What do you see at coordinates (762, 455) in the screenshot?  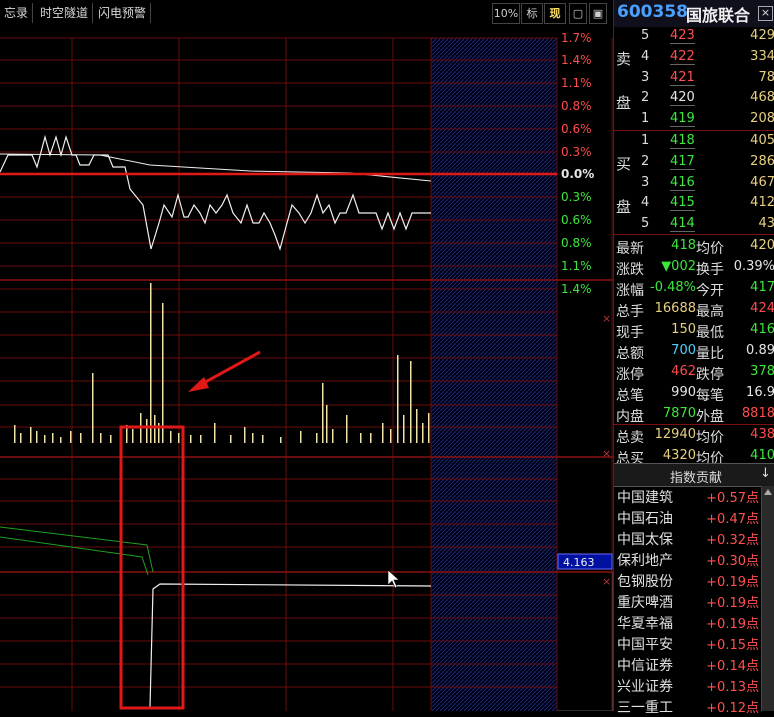 I see `quote-value: 410` at bounding box center [762, 455].